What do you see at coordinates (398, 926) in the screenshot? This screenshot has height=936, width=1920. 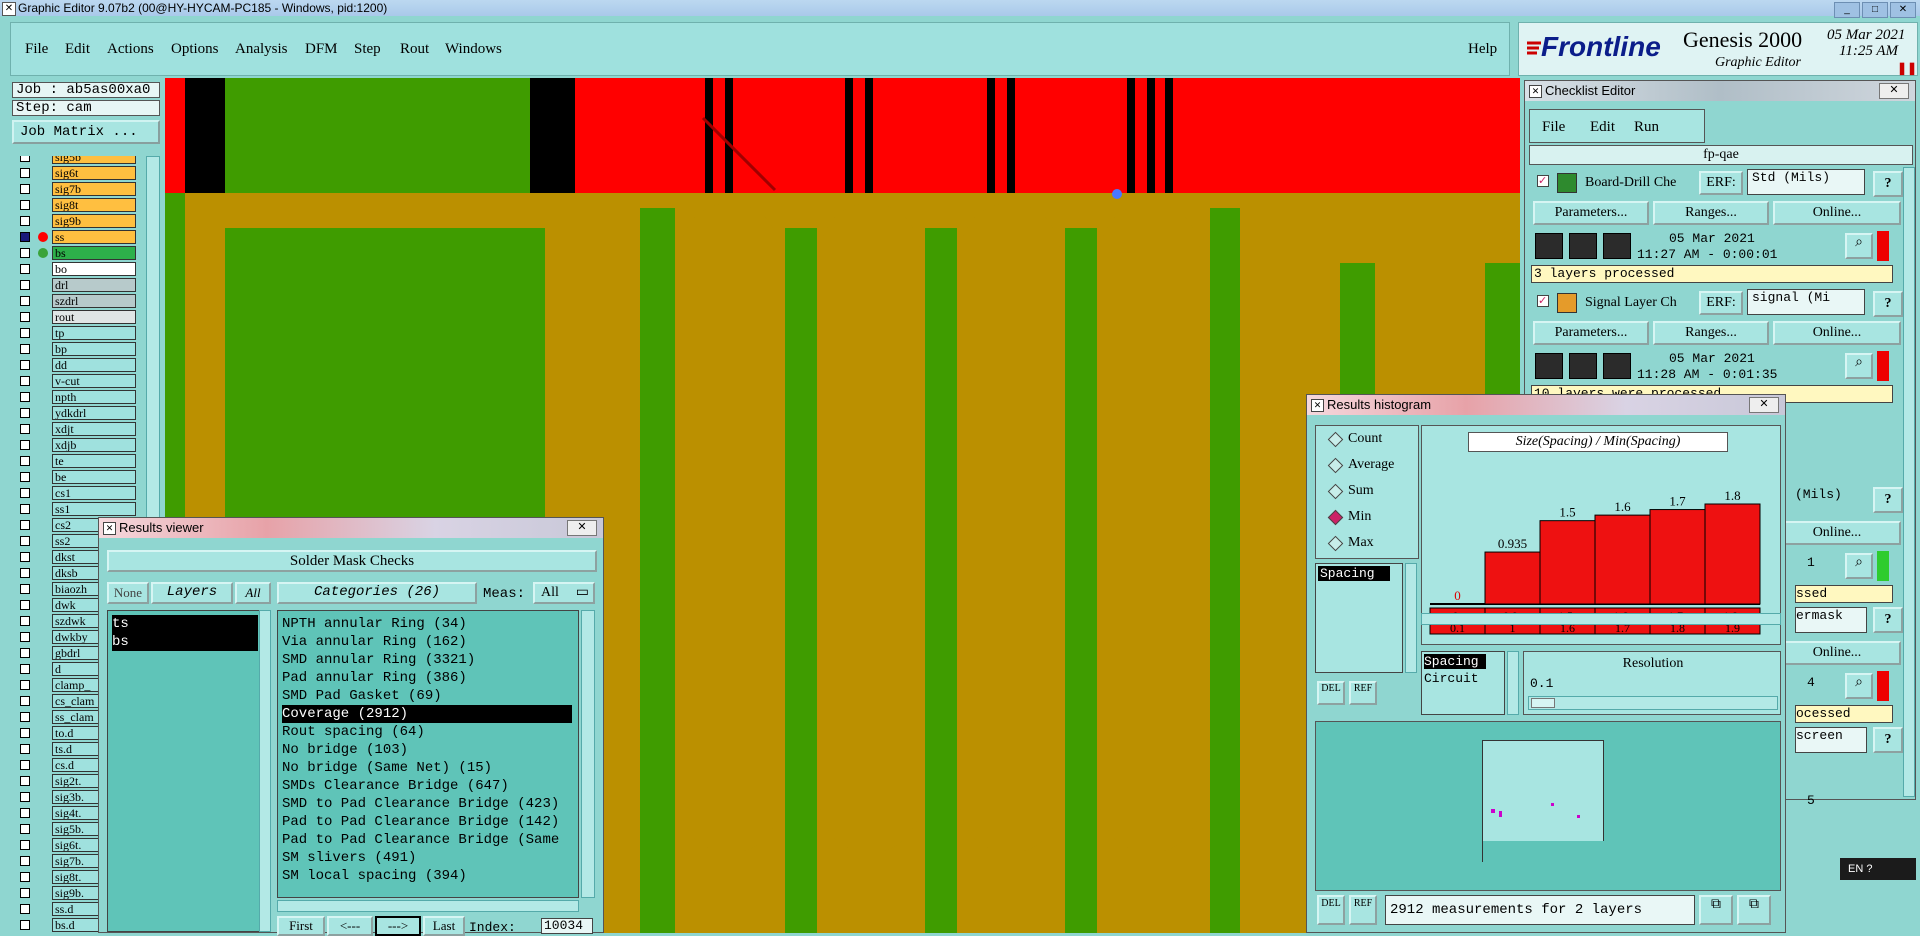 I see `next-button: --->` at bounding box center [398, 926].